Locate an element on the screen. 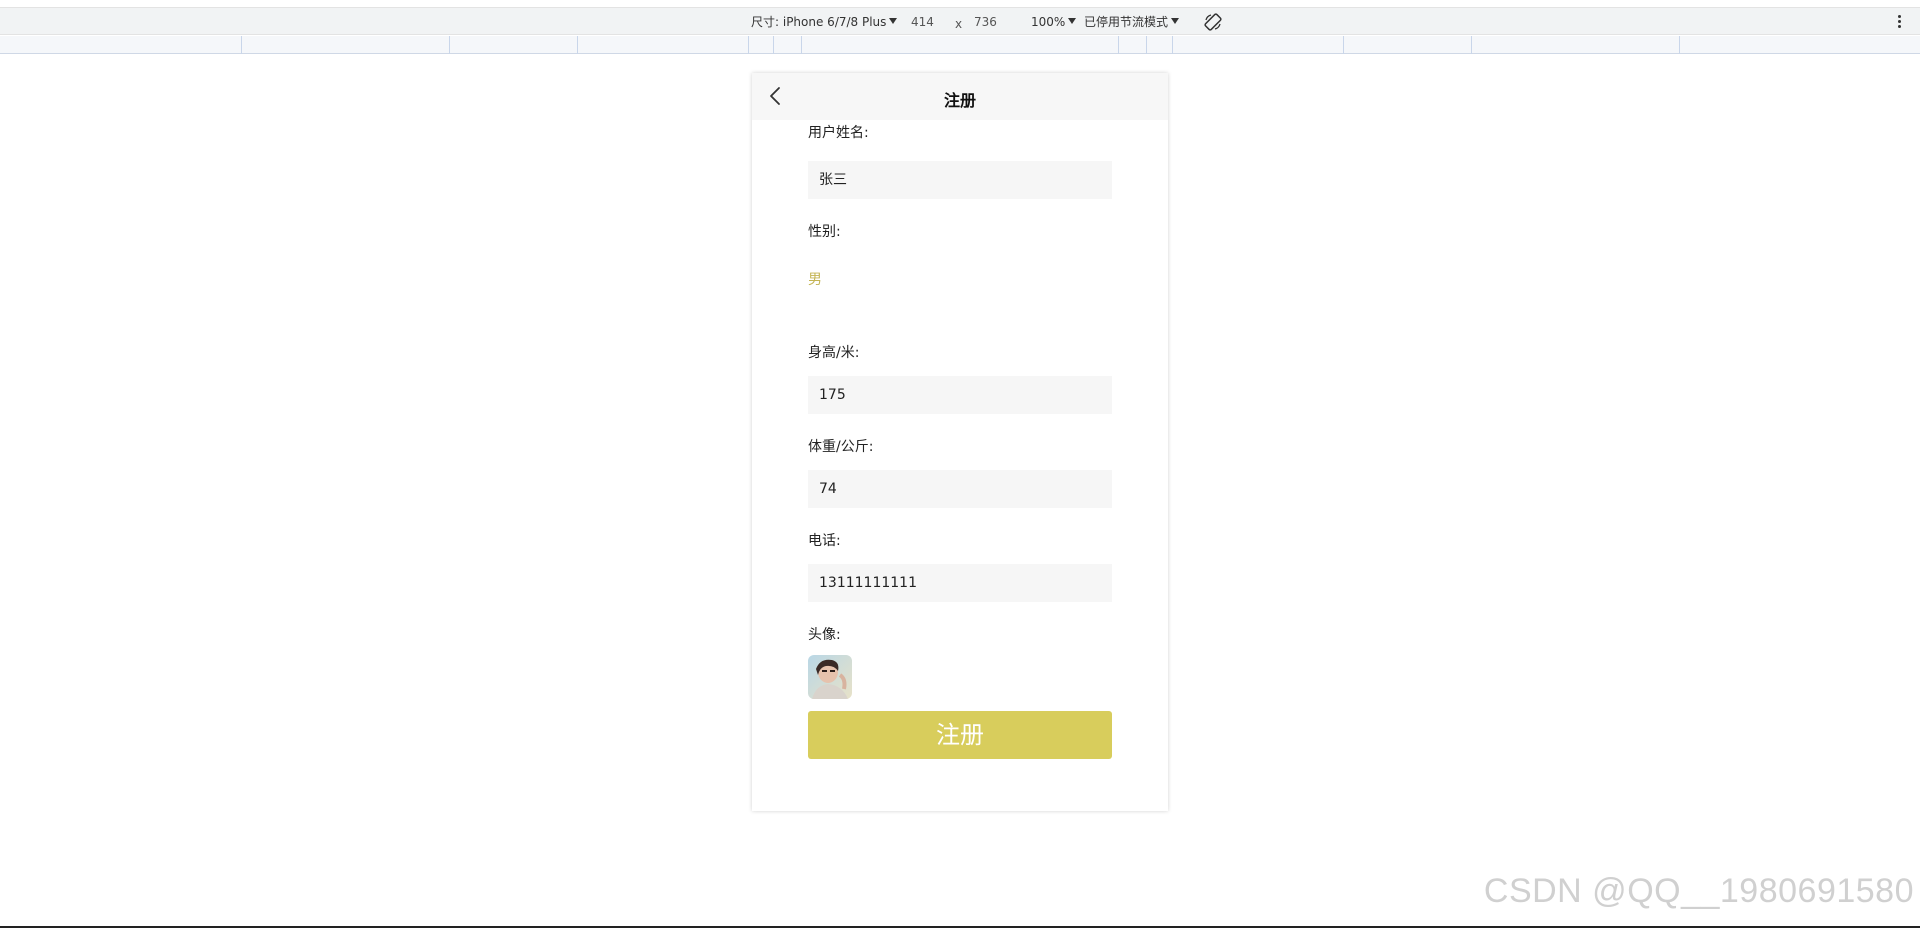 The image size is (1920, 928). phone-input: 13111111111 is located at coordinates (960, 583).